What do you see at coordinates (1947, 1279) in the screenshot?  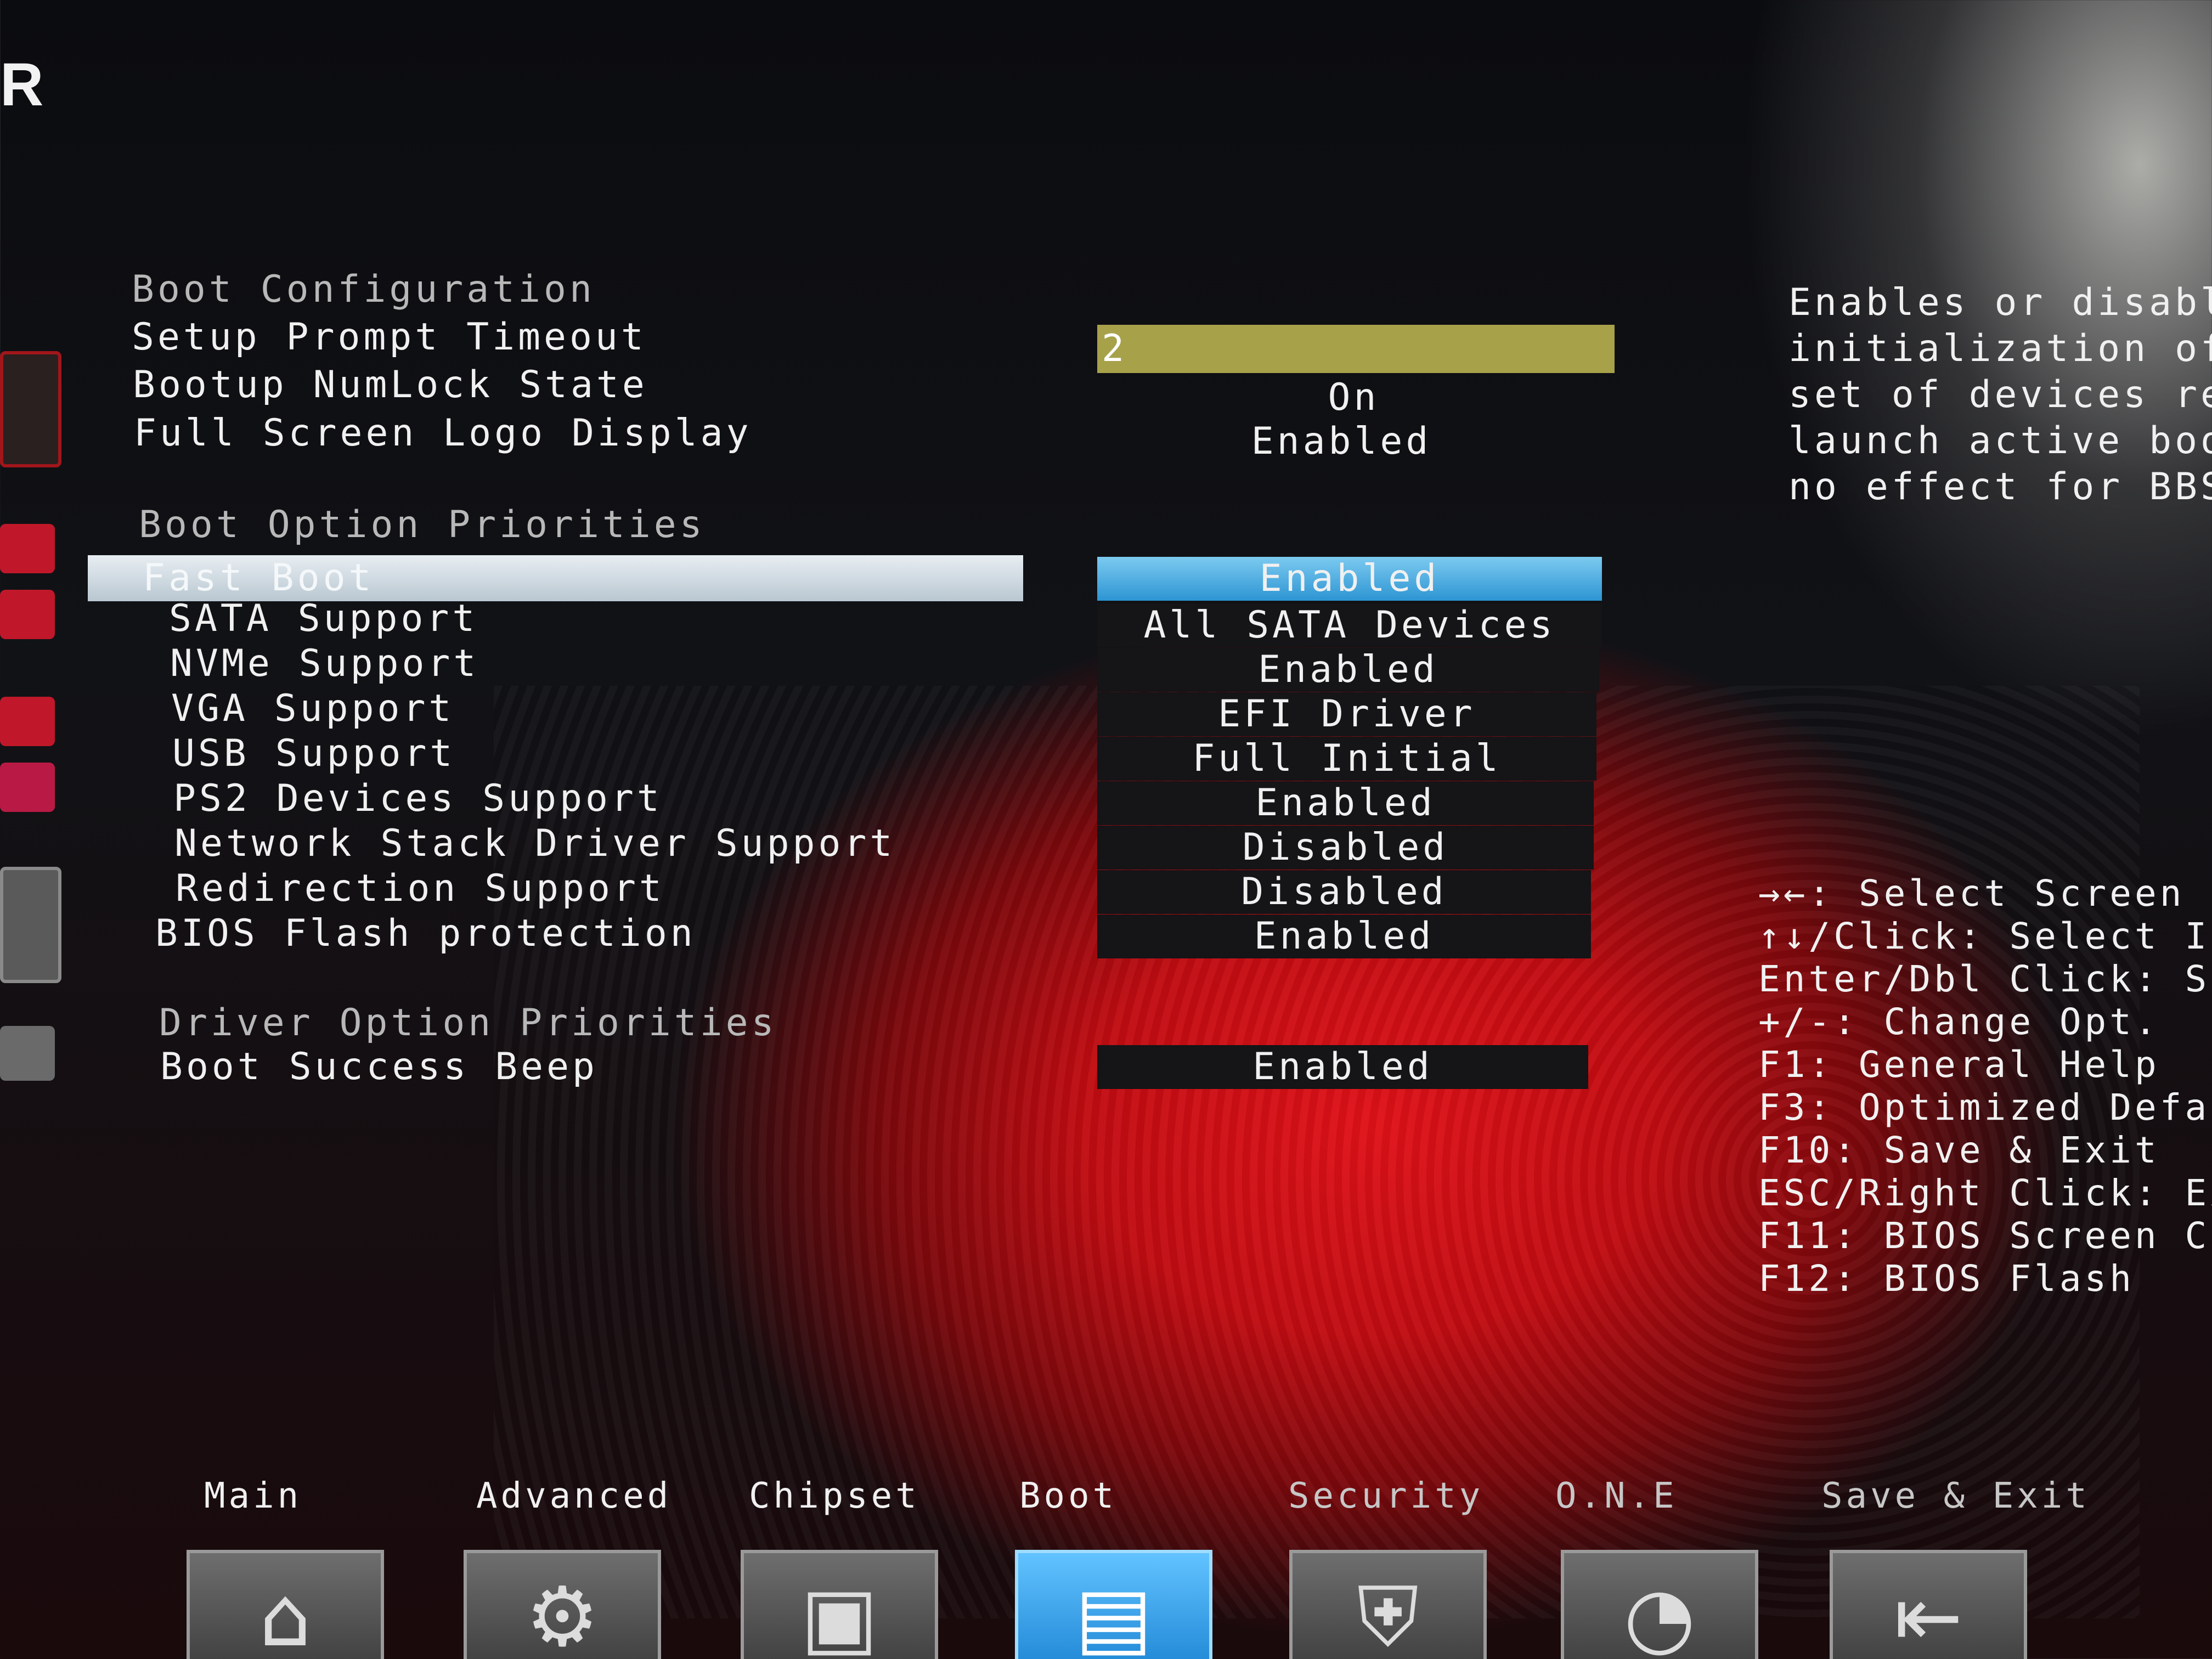 I see `key-help-line: F12: BIOS Flash` at bounding box center [1947, 1279].